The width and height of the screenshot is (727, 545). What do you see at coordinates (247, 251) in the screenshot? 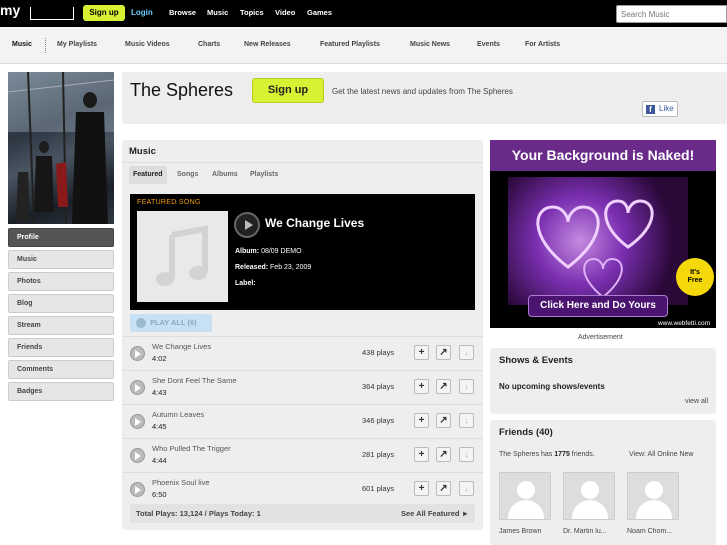
I see `album-label: Album:` at bounding box center [247, 251].